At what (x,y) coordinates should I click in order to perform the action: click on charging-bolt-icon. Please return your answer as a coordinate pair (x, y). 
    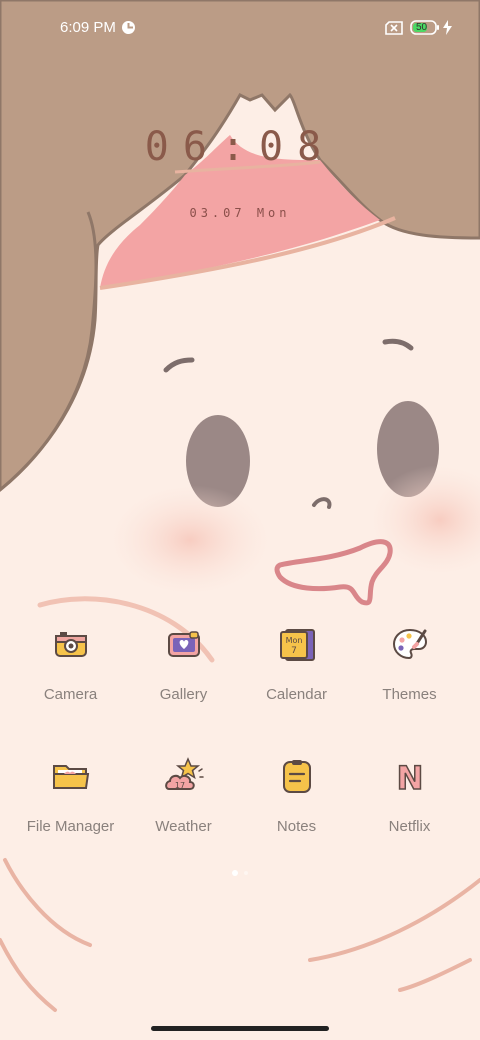
    Looking at the image, I should click on (447, 30).